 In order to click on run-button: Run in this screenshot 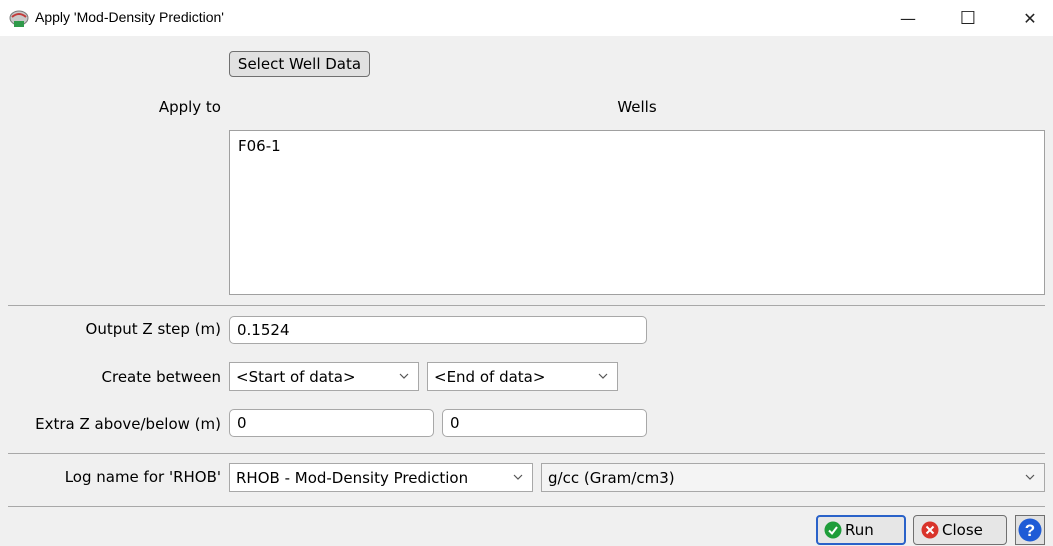, I will do `click(861, 530)`.